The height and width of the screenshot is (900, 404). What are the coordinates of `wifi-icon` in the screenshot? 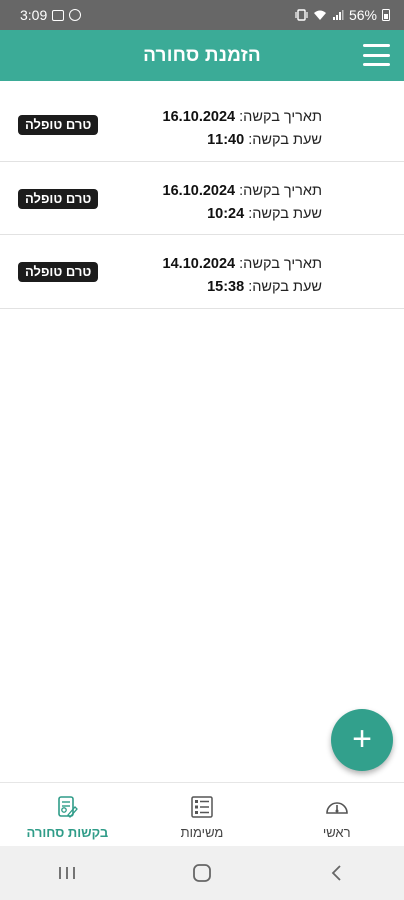 It's located at (319, 15).